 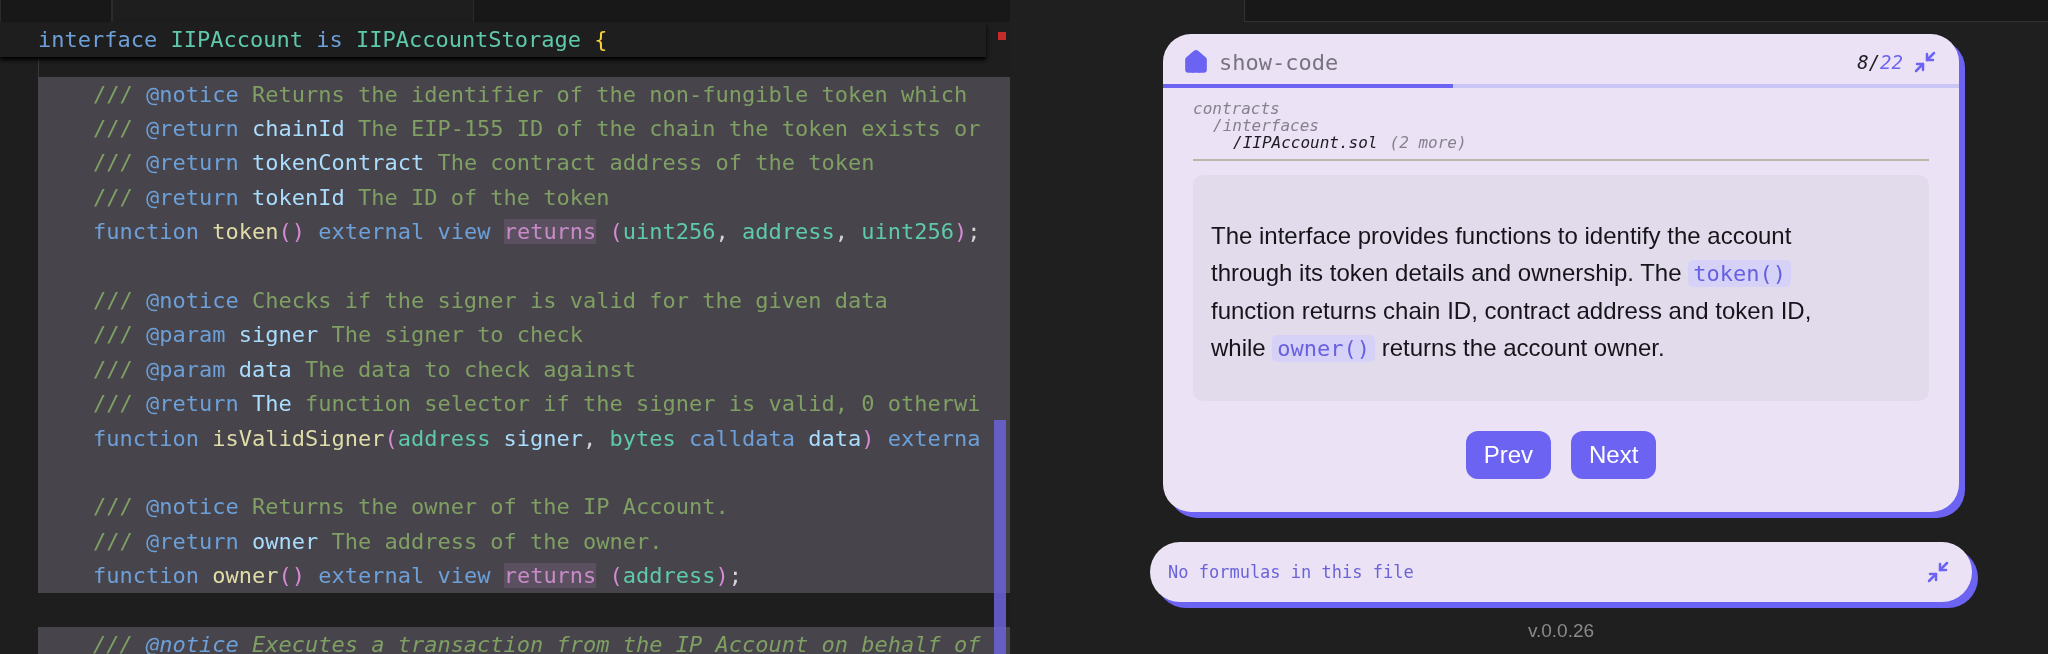 I want to click on formulas-message: No formulas in this file, so click(x=1291, y=572).